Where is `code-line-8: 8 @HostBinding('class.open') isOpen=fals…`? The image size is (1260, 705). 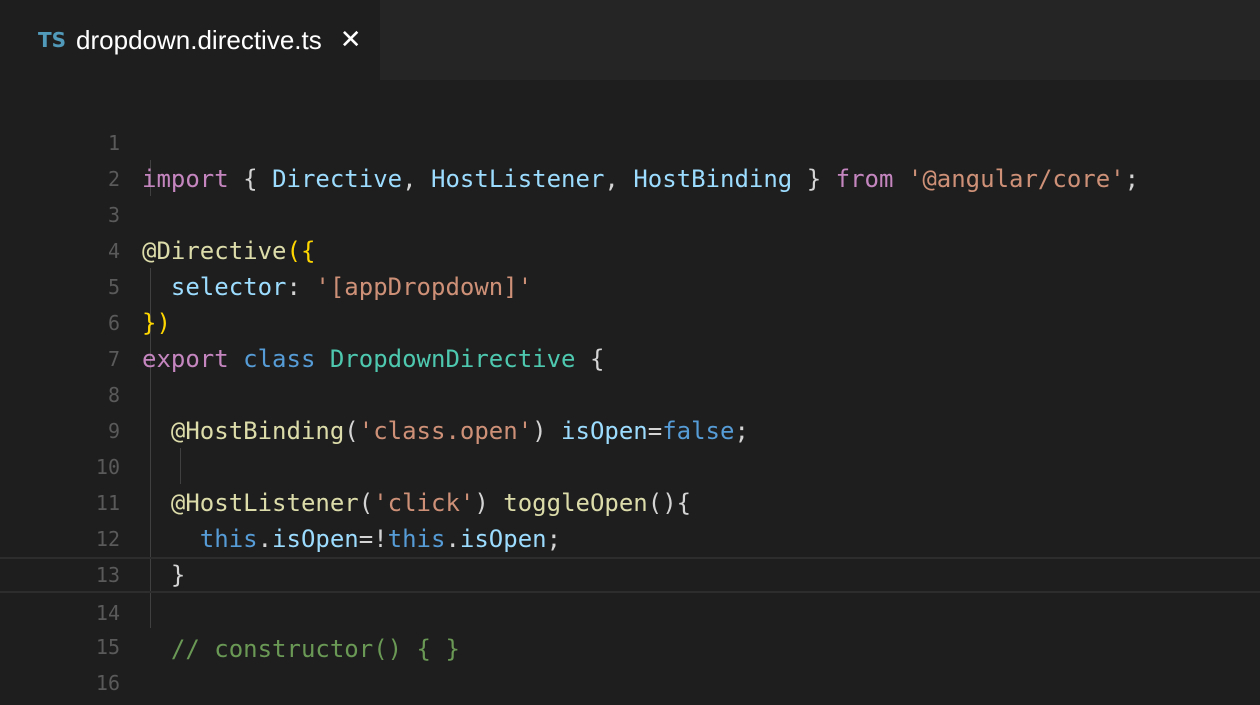
code-line-8: 8 @HostBinding('class.open') isOpen=fals… is located at coordinates (630, 393).